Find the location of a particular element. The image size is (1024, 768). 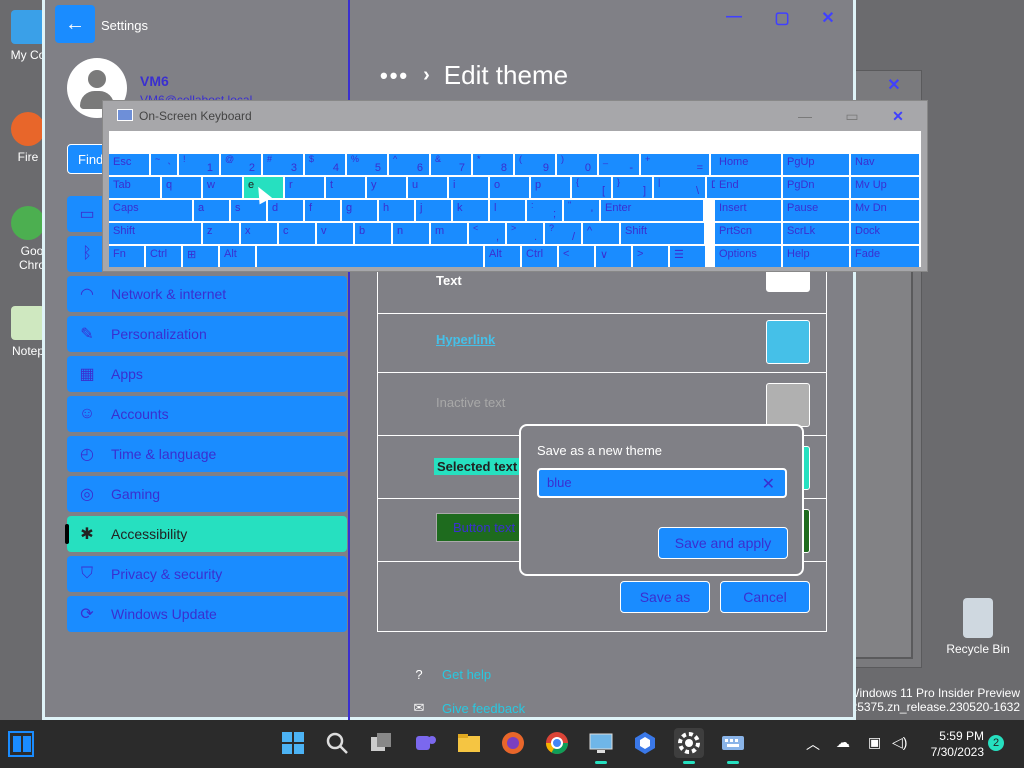

theme-name-input is located at coordinates (647, 482).